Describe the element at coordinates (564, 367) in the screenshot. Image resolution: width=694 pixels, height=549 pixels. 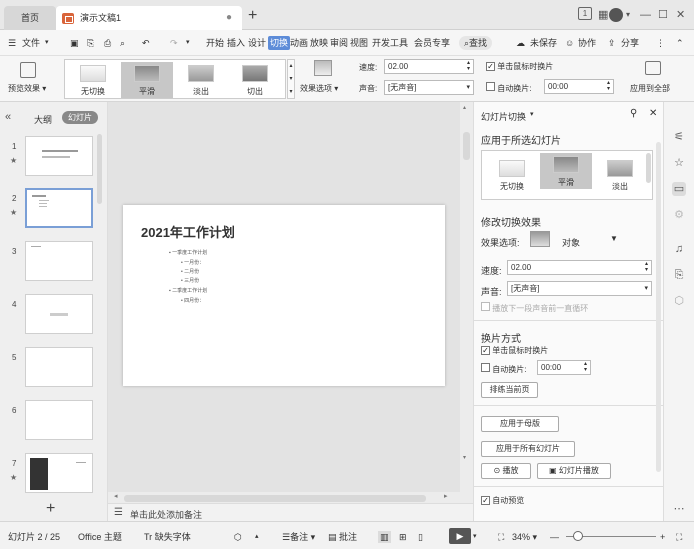
I see `pane-auto-advance-field: 00:00 ▴ ▾` at that location.